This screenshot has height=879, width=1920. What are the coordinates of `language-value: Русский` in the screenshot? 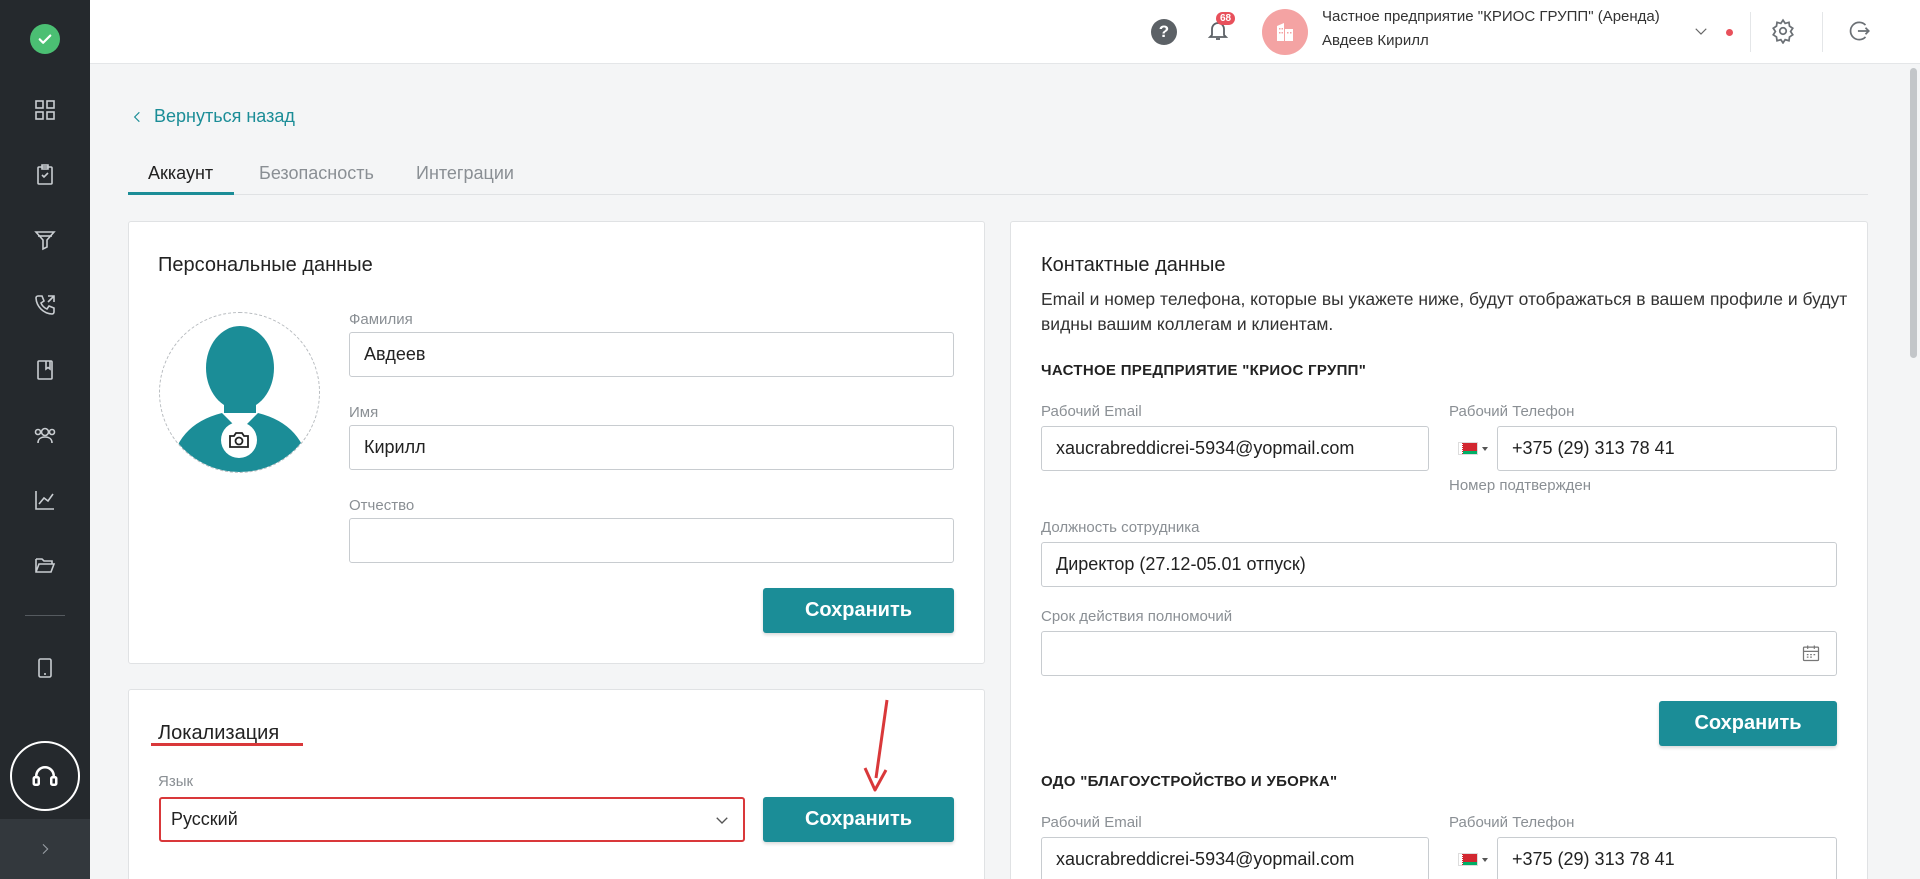 It's located at (204, 819).